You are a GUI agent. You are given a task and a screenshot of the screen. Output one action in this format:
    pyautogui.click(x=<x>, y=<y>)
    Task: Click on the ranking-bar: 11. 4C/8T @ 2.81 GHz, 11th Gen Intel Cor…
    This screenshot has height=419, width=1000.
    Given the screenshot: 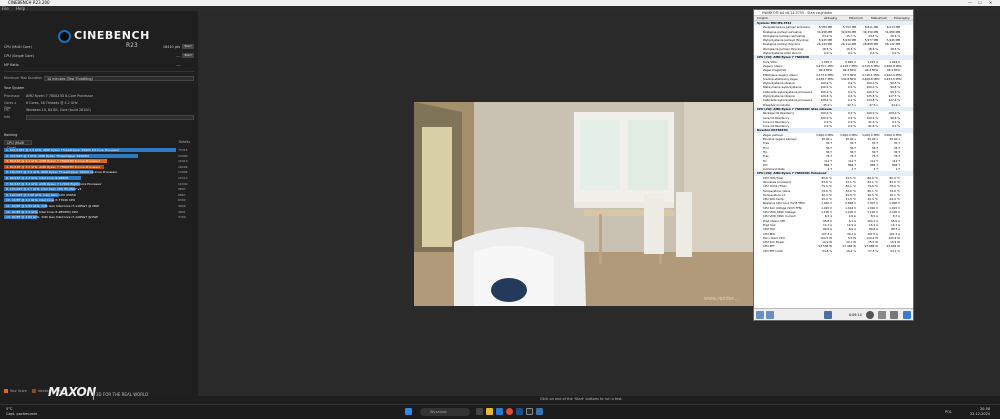 What is the action you would take?
    pyautogui.click(x=51, y=206)
    